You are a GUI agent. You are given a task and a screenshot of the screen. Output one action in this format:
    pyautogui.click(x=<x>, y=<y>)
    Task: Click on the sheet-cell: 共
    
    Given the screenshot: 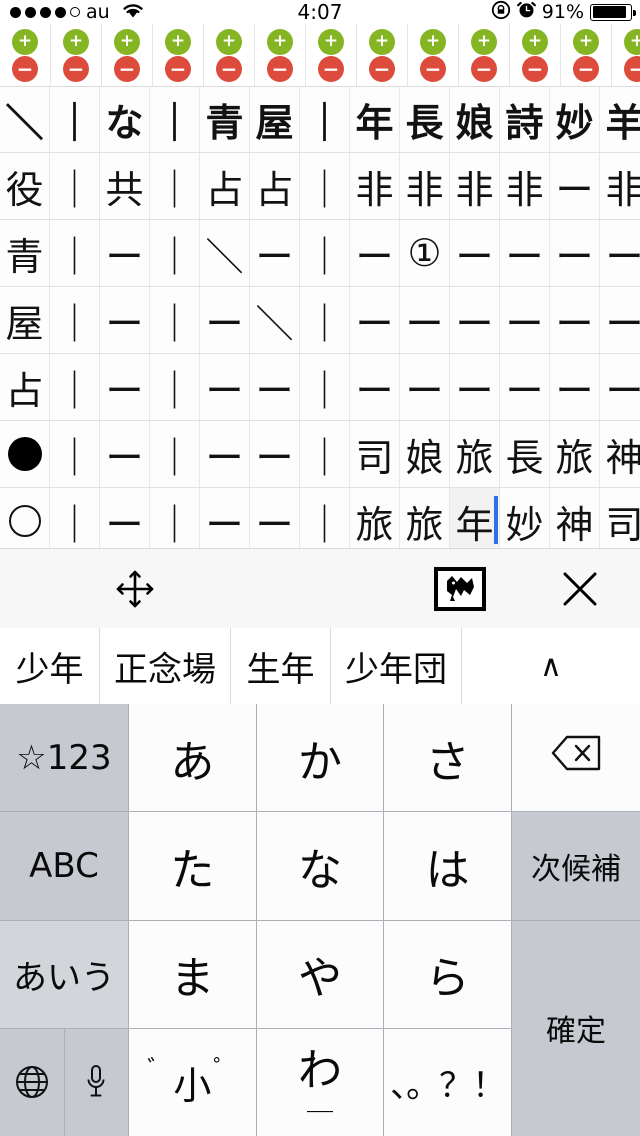 What is the action you would take?
    pyautogui.click(x=125, y=186)
    